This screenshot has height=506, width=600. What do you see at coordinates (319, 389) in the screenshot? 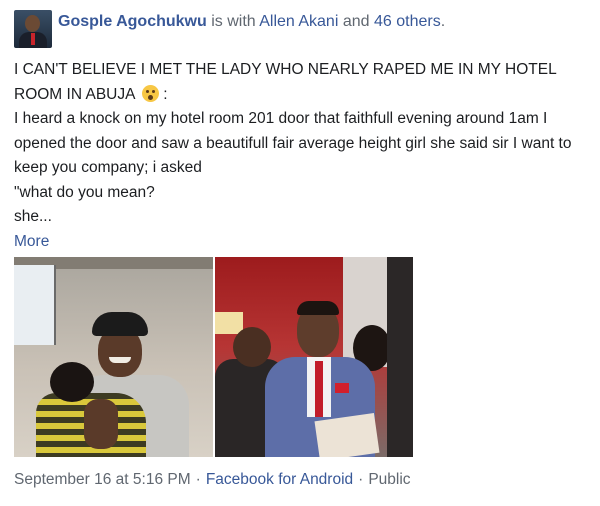
I see `photo2-man-tie` at bounding box center [319, 389].